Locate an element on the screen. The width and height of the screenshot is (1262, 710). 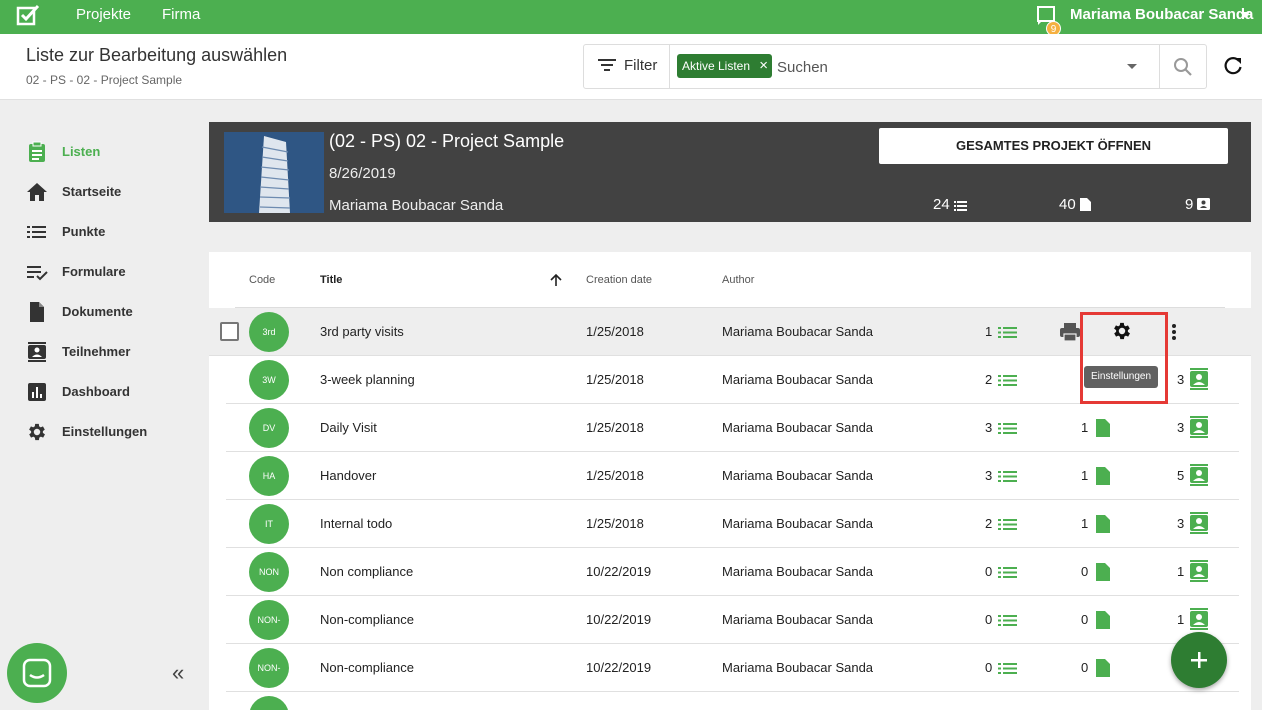
code-avatar: DV is located at coordinates (269, 428).